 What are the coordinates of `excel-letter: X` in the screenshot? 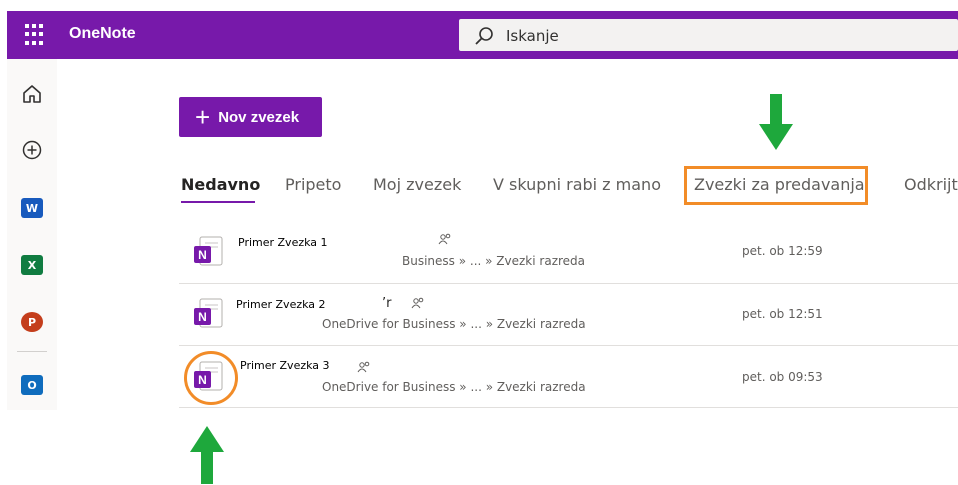 It's located at (32, 265).